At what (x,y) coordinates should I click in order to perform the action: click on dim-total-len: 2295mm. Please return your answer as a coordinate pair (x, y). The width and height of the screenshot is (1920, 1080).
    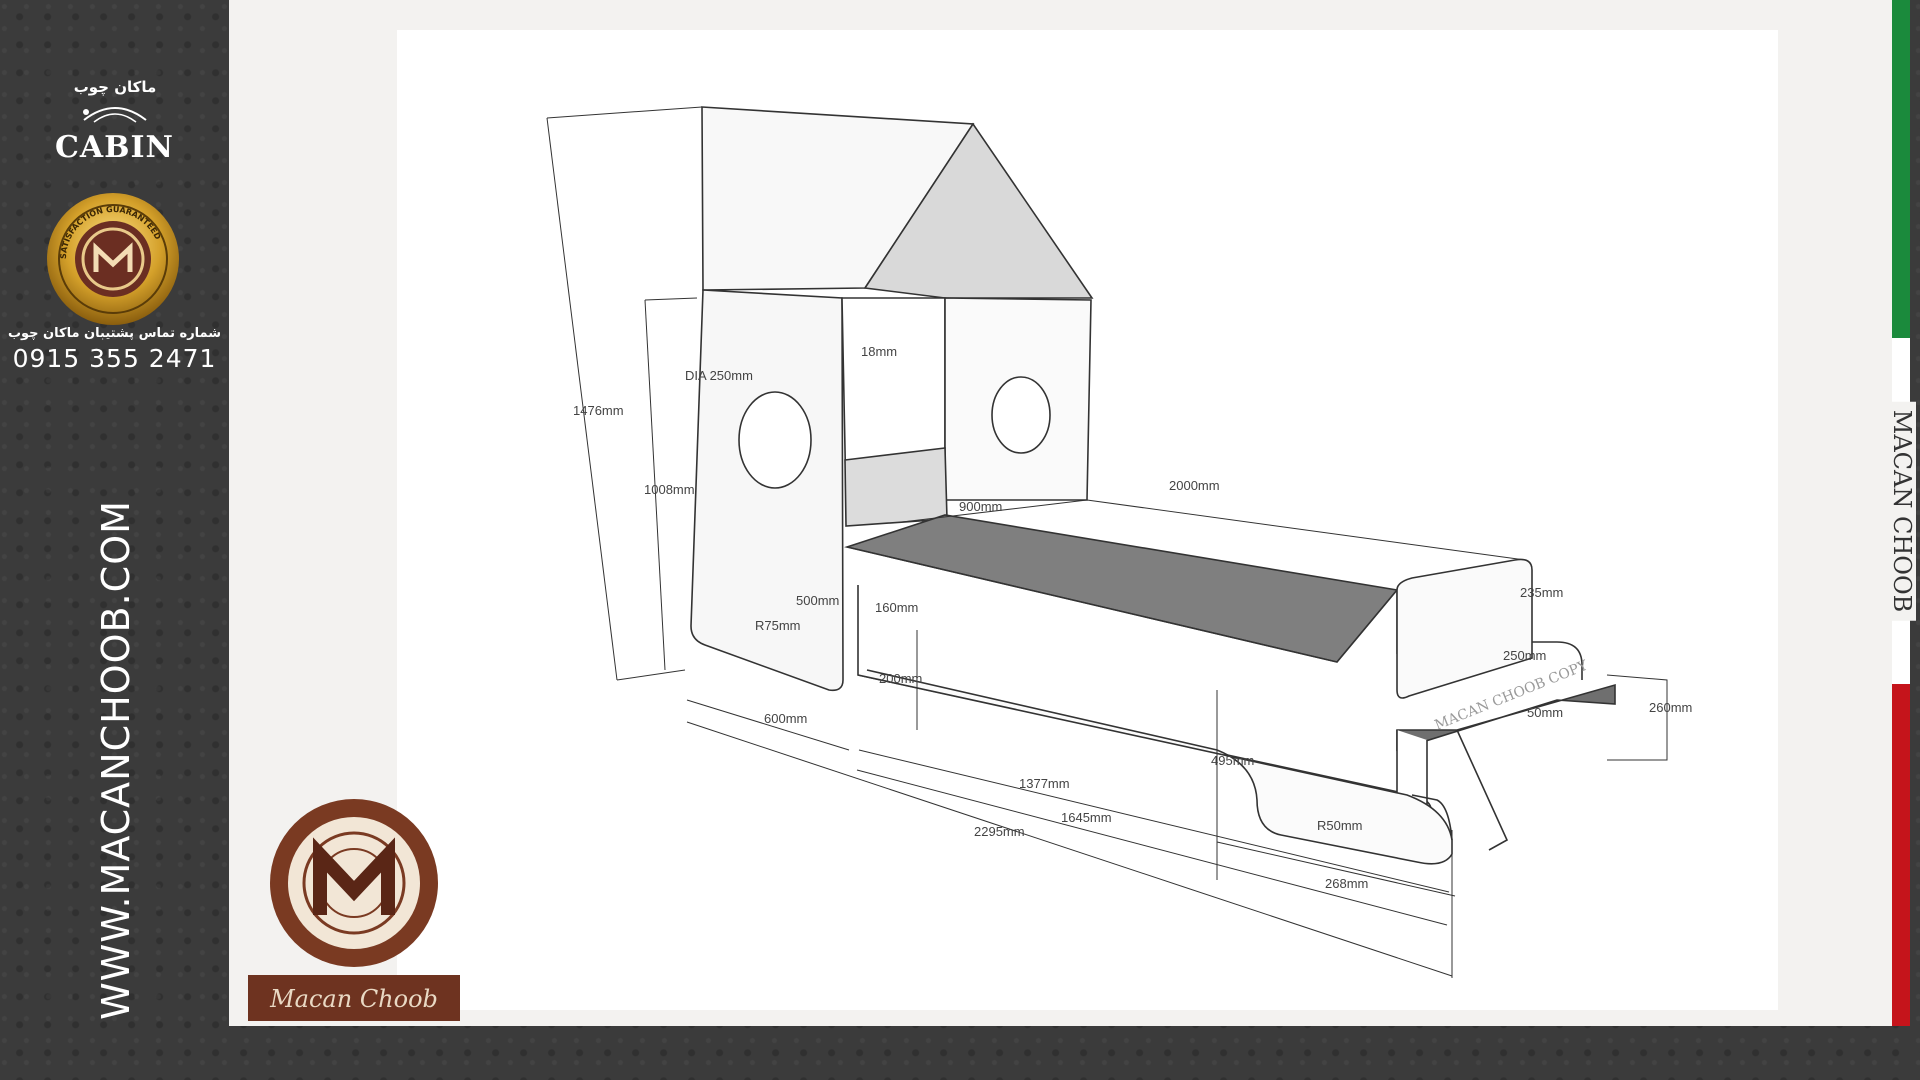
    Looking at the image, I should click on (999, 831).